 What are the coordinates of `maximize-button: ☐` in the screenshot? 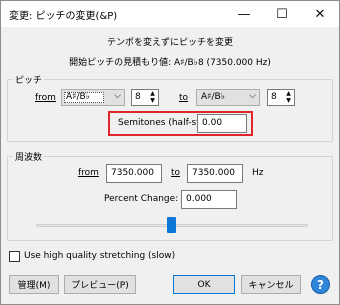 It's located at (282, 14).